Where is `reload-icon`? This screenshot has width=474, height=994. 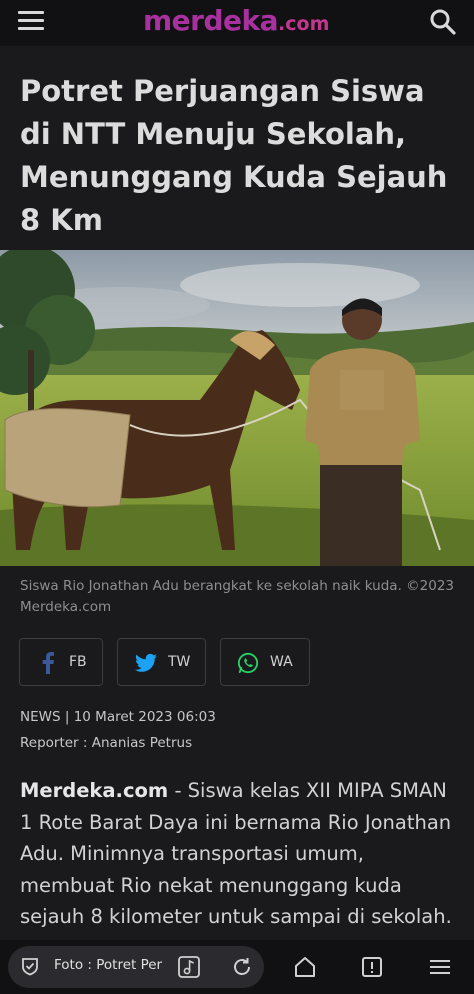
reload-icon is located at coordinates (242, 967).